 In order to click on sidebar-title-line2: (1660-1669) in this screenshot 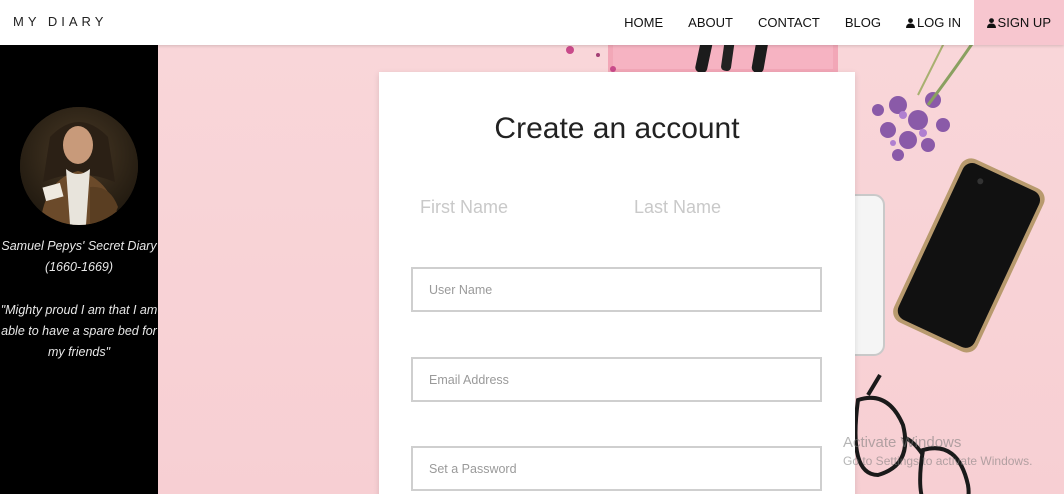, I will do `click(79, 267)`.